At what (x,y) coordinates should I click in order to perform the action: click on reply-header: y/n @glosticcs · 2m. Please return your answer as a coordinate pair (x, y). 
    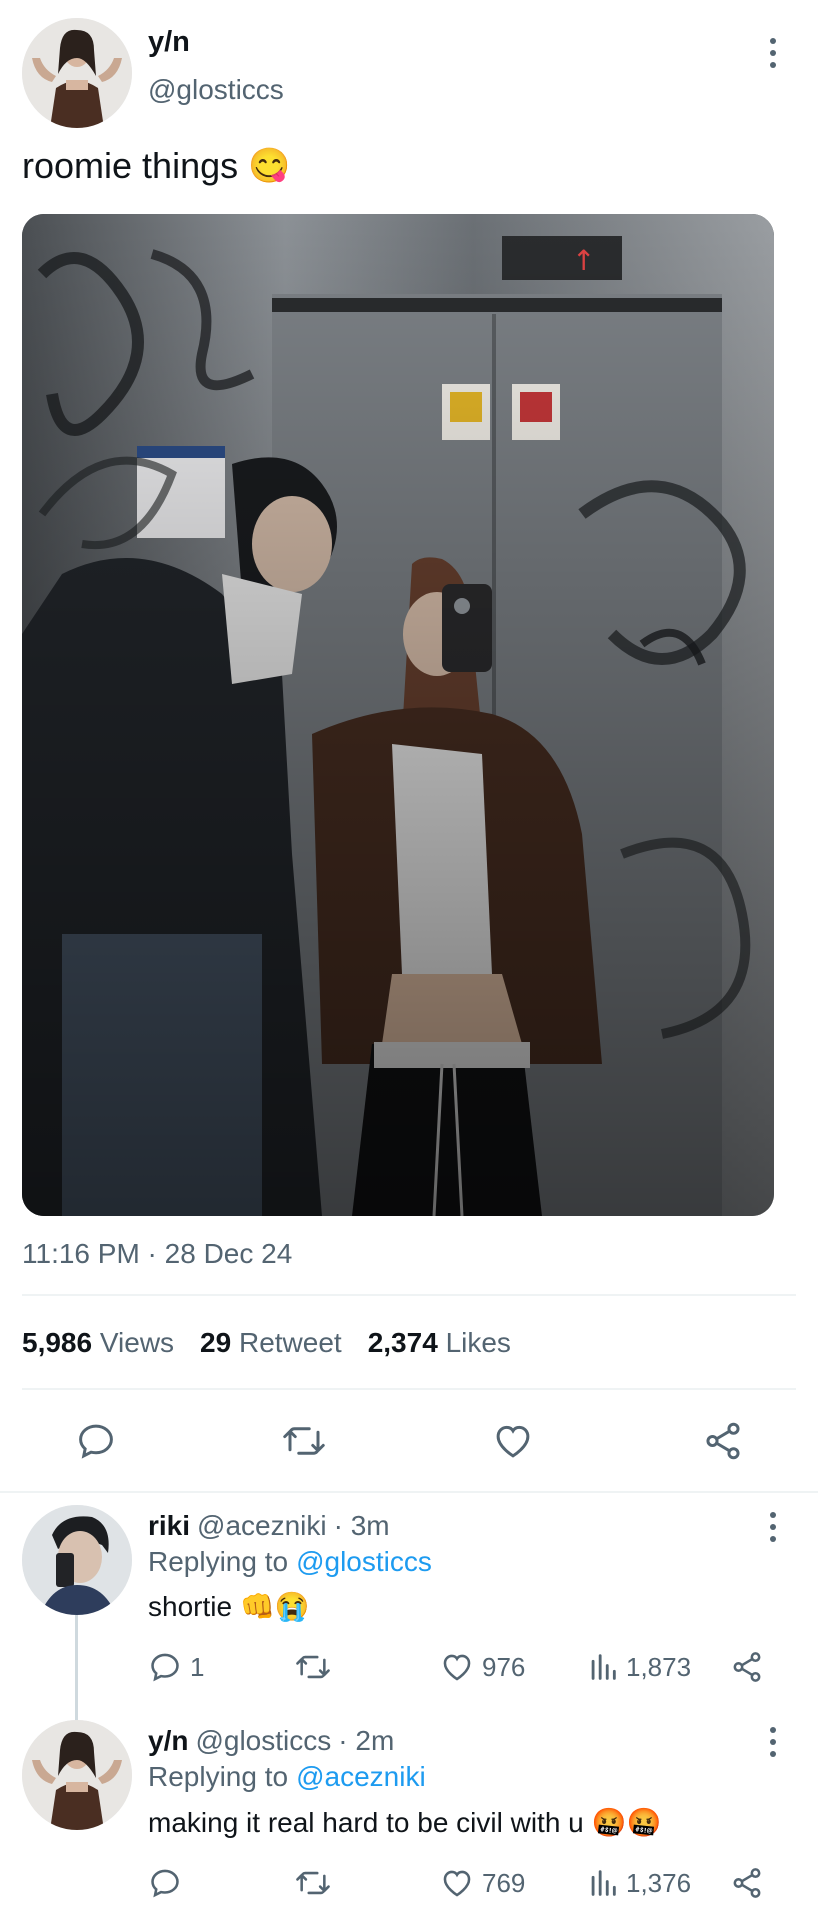
    Looking at the image, I should click on (271, 1741).